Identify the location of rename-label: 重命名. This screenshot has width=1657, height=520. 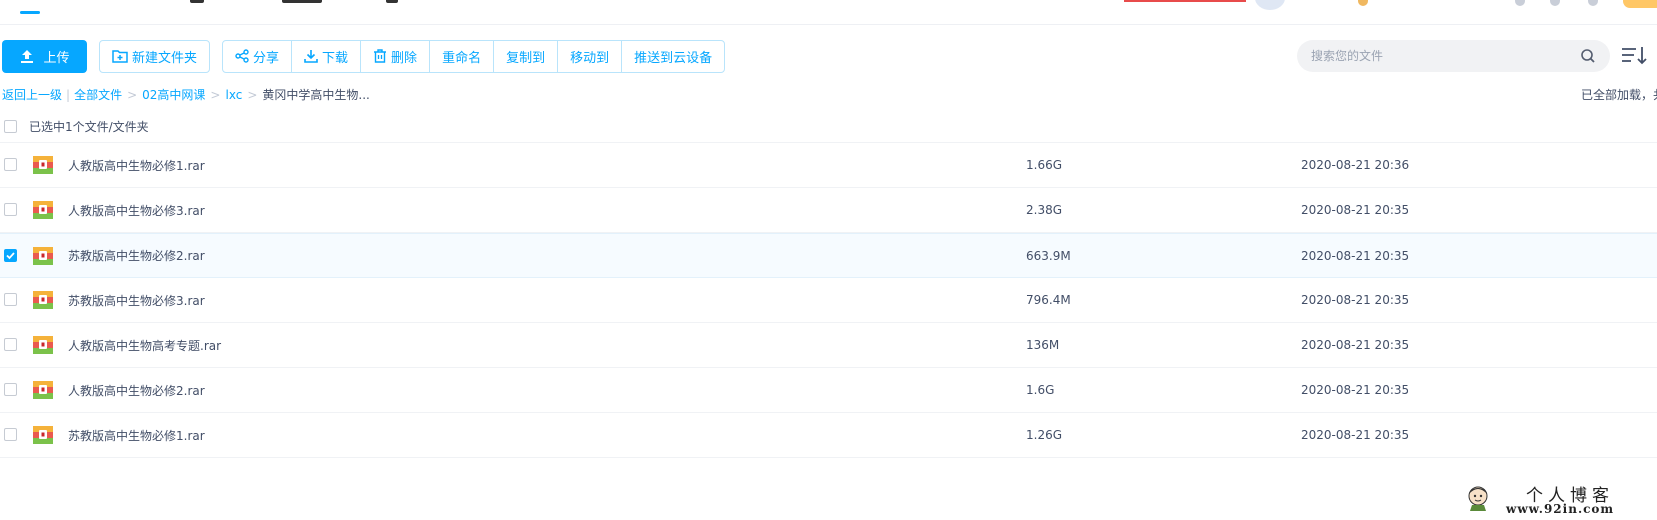
(462, 58).